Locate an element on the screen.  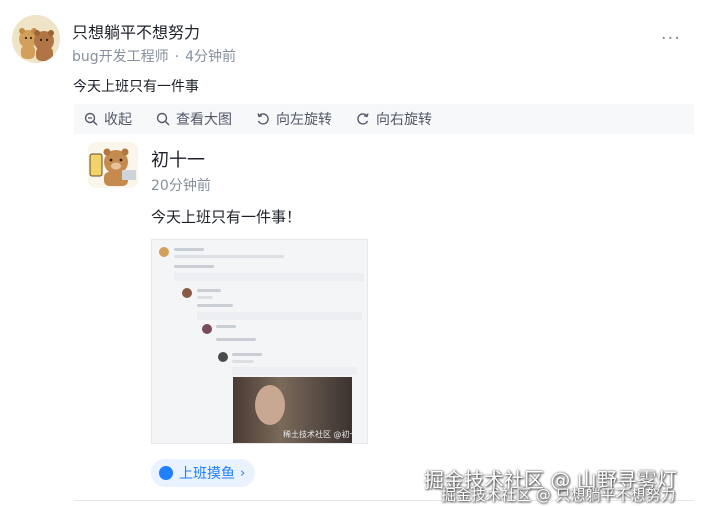
rotate-right-button: 向右旋转 is located at coordinates (394, 119).